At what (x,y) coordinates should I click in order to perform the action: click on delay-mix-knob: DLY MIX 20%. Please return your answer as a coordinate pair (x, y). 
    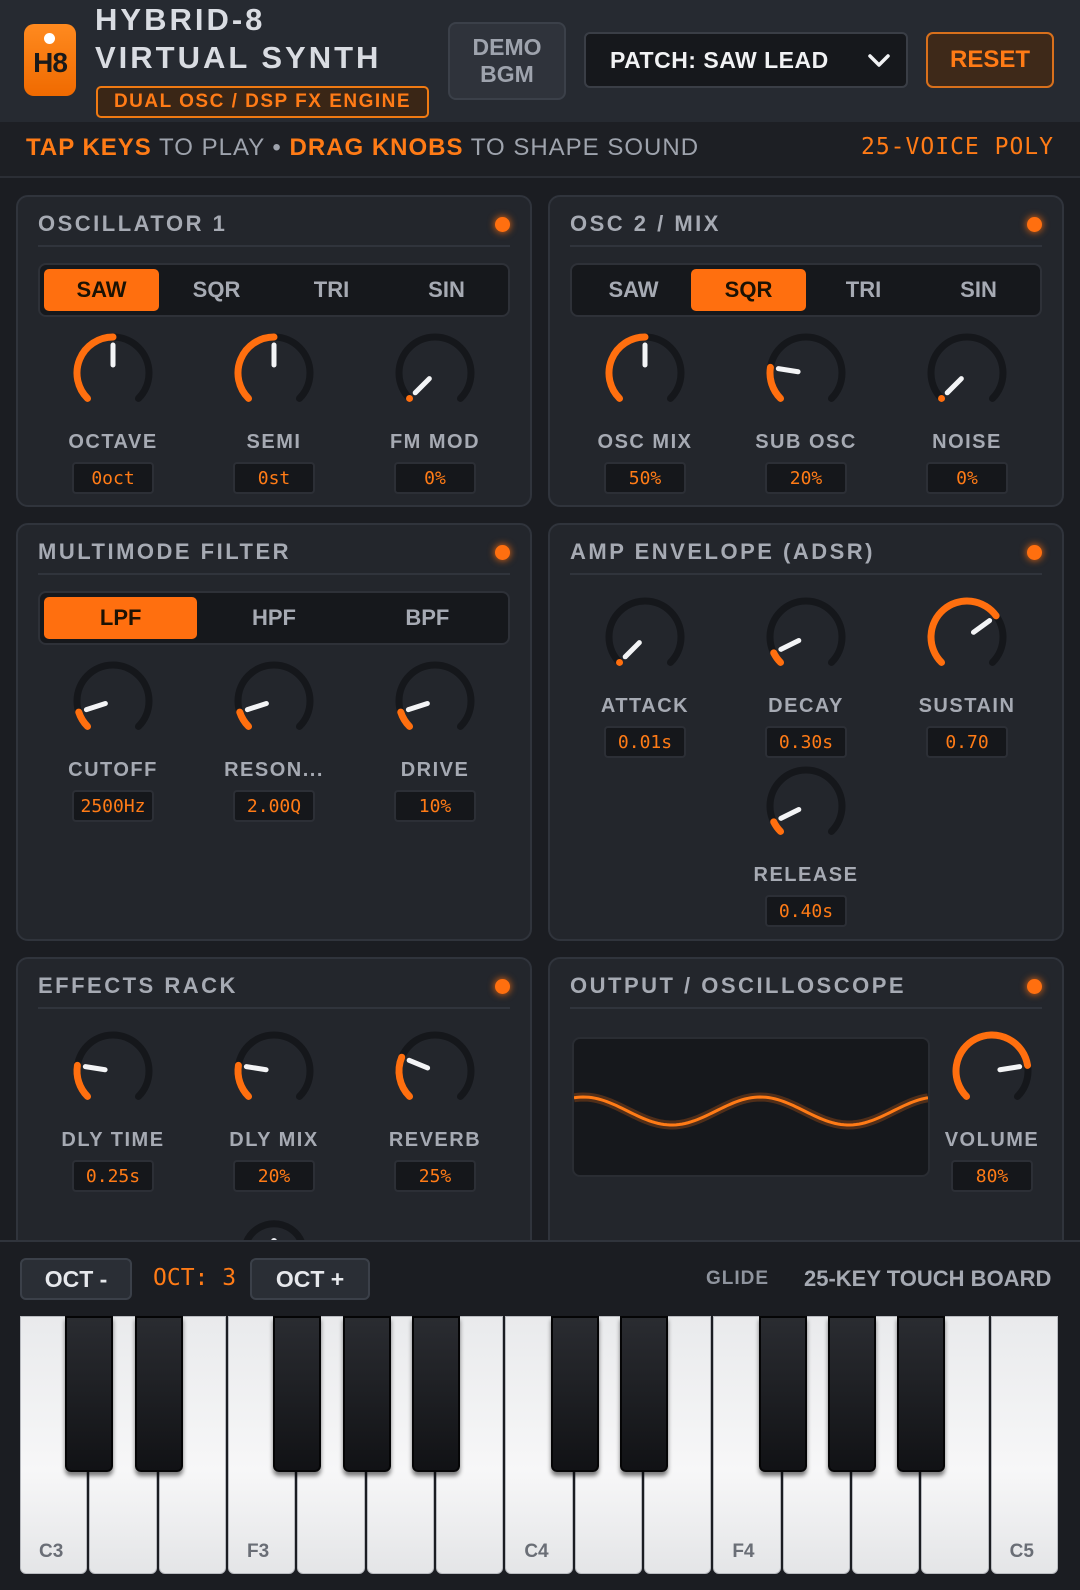
    Looking at the image, I should click on (274, 1107).